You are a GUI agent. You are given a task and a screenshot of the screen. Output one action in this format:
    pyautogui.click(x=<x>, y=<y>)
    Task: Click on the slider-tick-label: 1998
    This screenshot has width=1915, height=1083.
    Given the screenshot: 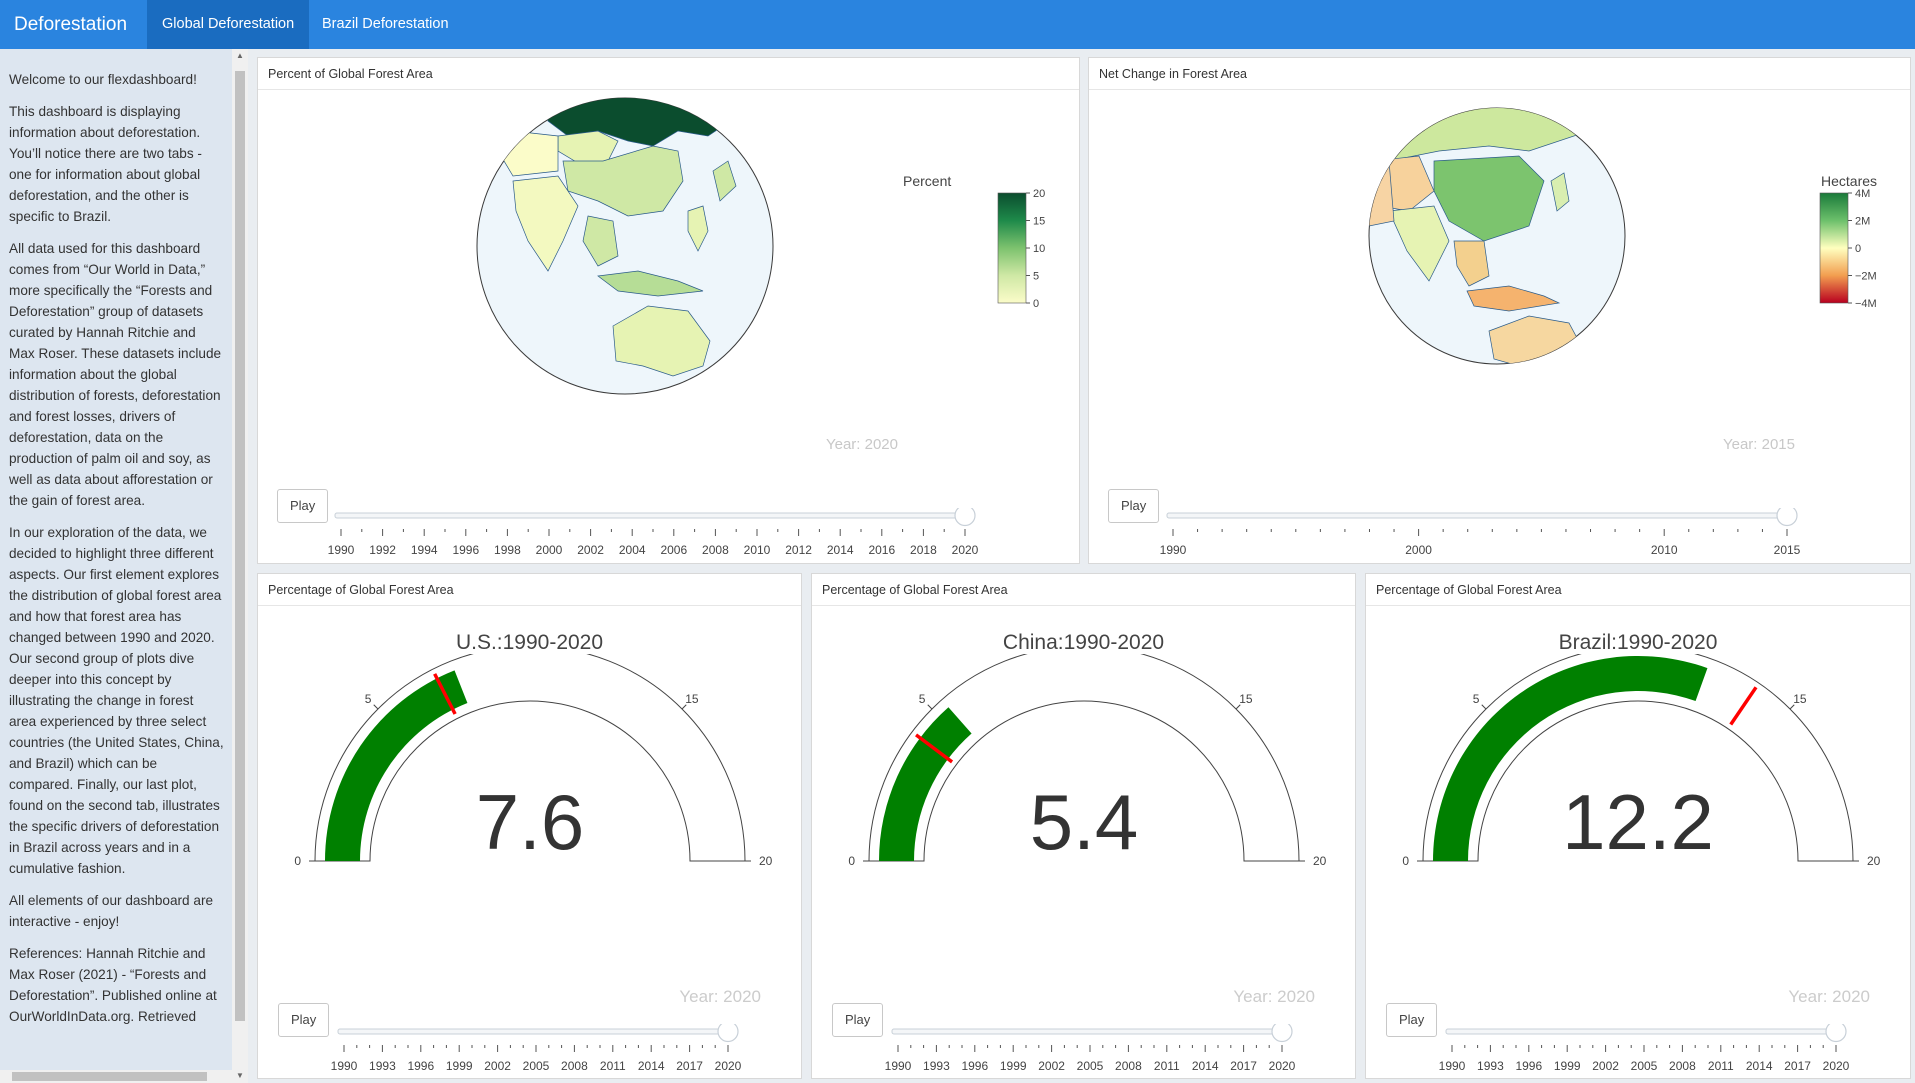 What is the action you would take?
    pyautogui.click(x=507, y=550)
    